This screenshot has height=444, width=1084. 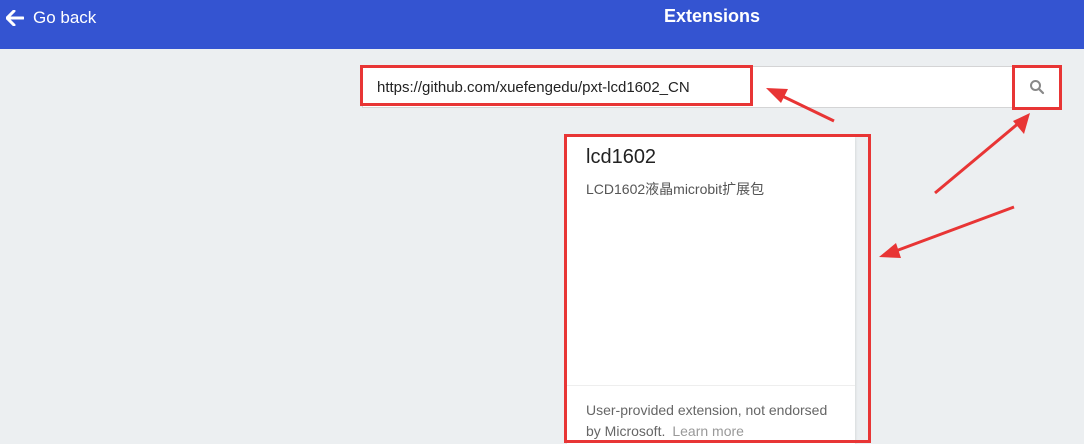 I want to click on search-button, so click(x=1036, y=87).